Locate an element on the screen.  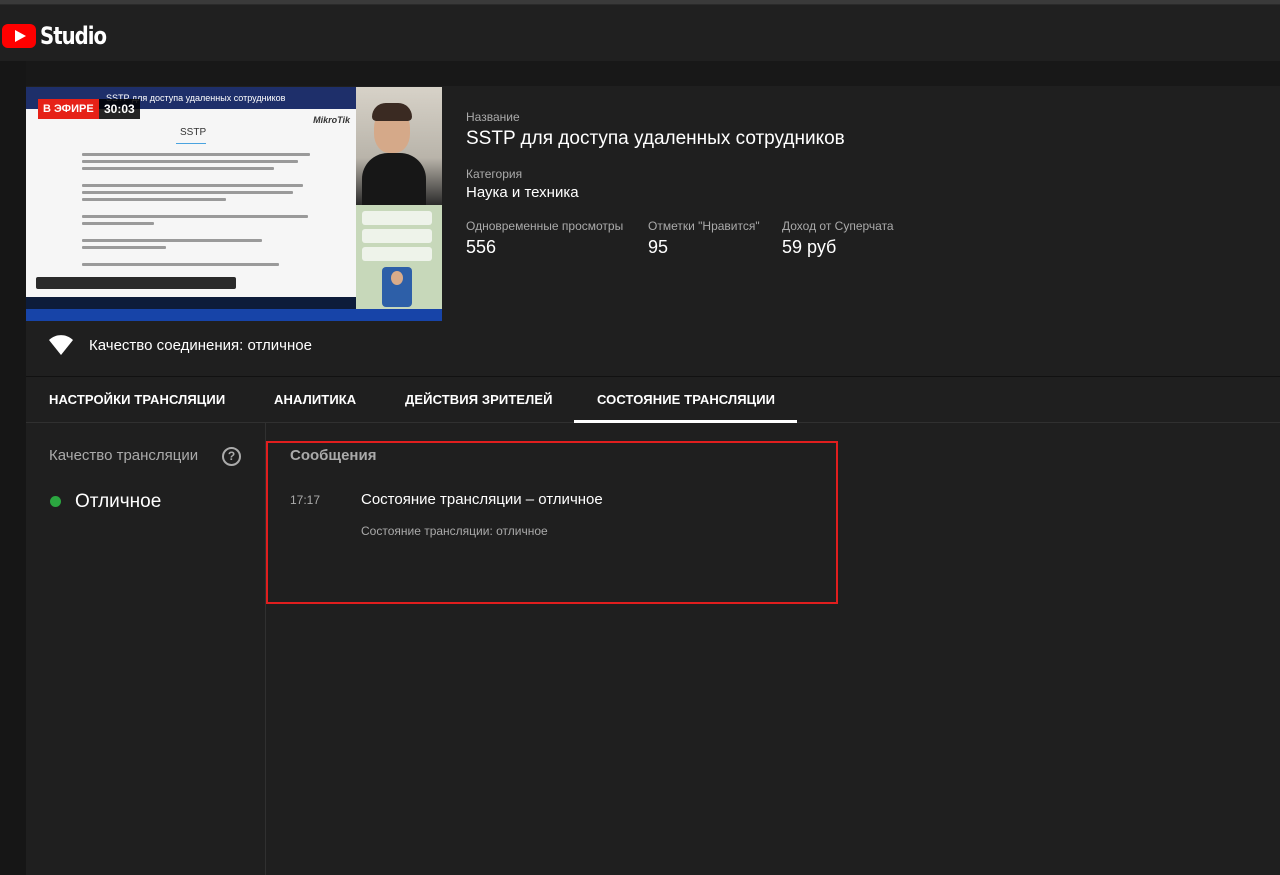
tab-stream-health: СОСТОЯНИЕ ТРАНСЛЯЦИИ is located at coordinates (686, 399).